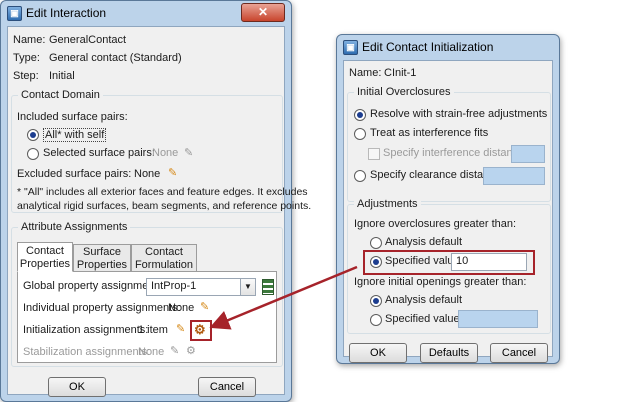  What do you see at coordinates (374, 154) in the screenshot?
I see `specify-interference-checkbox` at bounding box center [374, 154].